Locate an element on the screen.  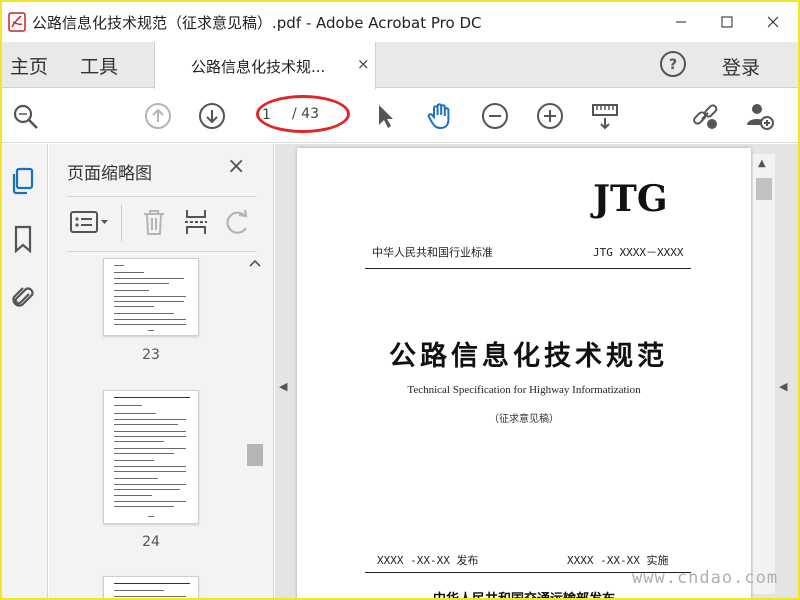
help-icon: ? is located at coordinates (673, 64).